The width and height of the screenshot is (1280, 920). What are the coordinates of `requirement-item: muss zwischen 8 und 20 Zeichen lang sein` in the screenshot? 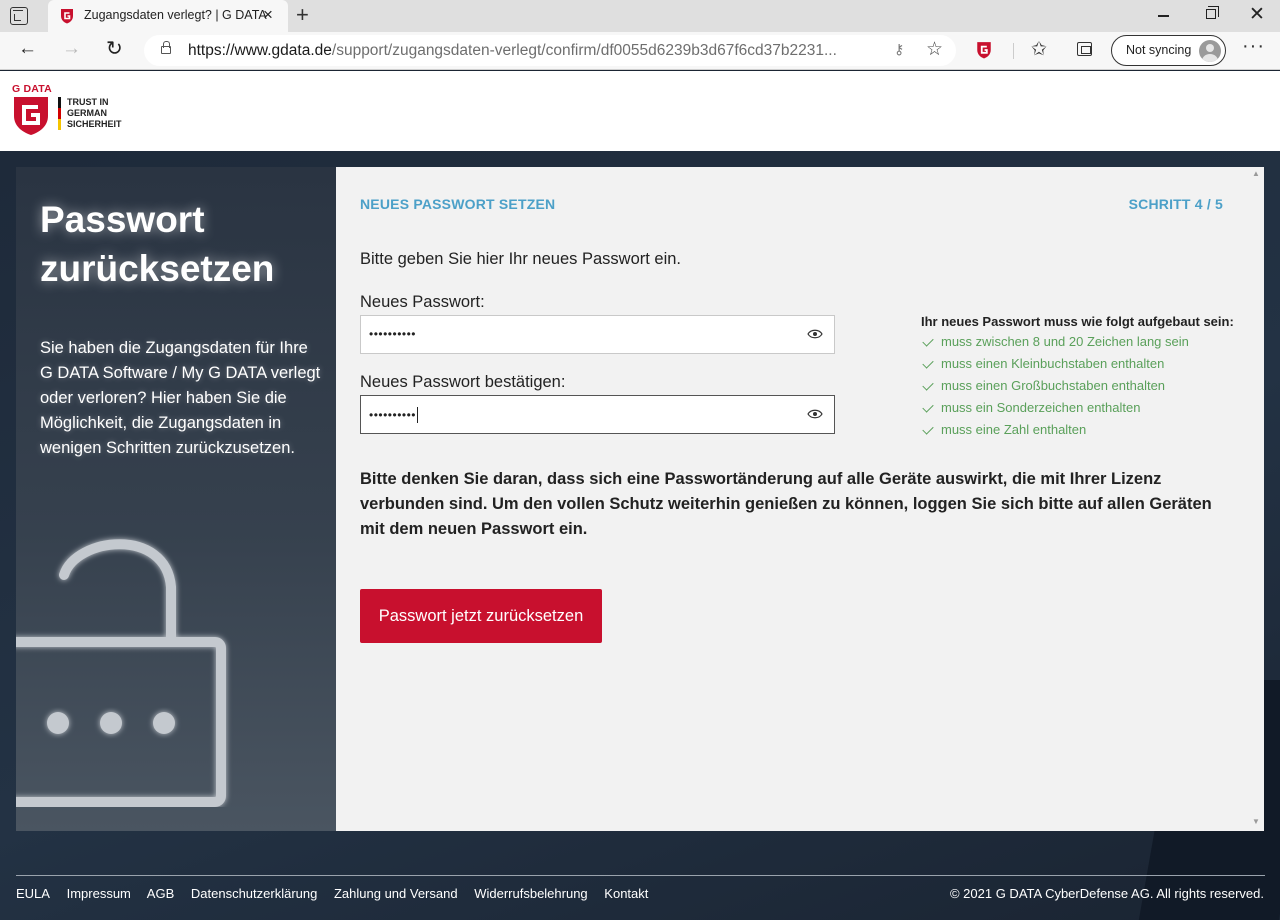 It's located at (1055, 345).